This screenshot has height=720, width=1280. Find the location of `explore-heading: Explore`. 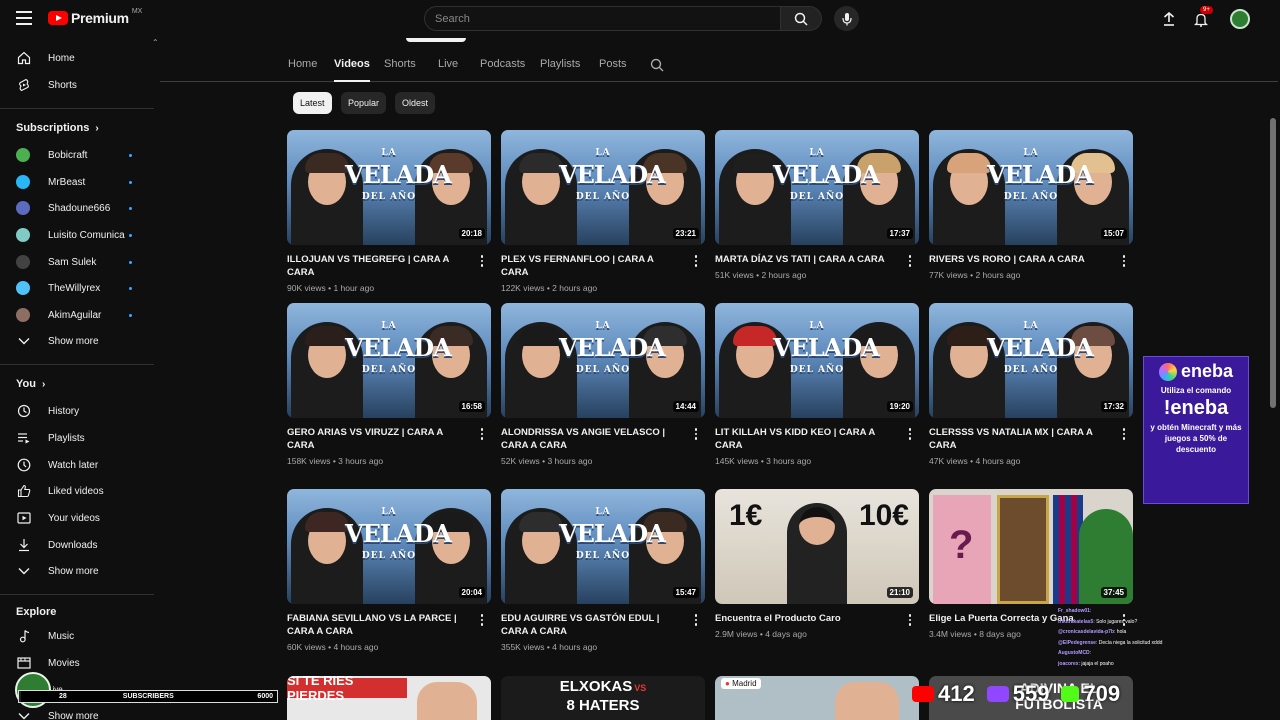

explore-heading: Explore is located at coordinates (36, 612).